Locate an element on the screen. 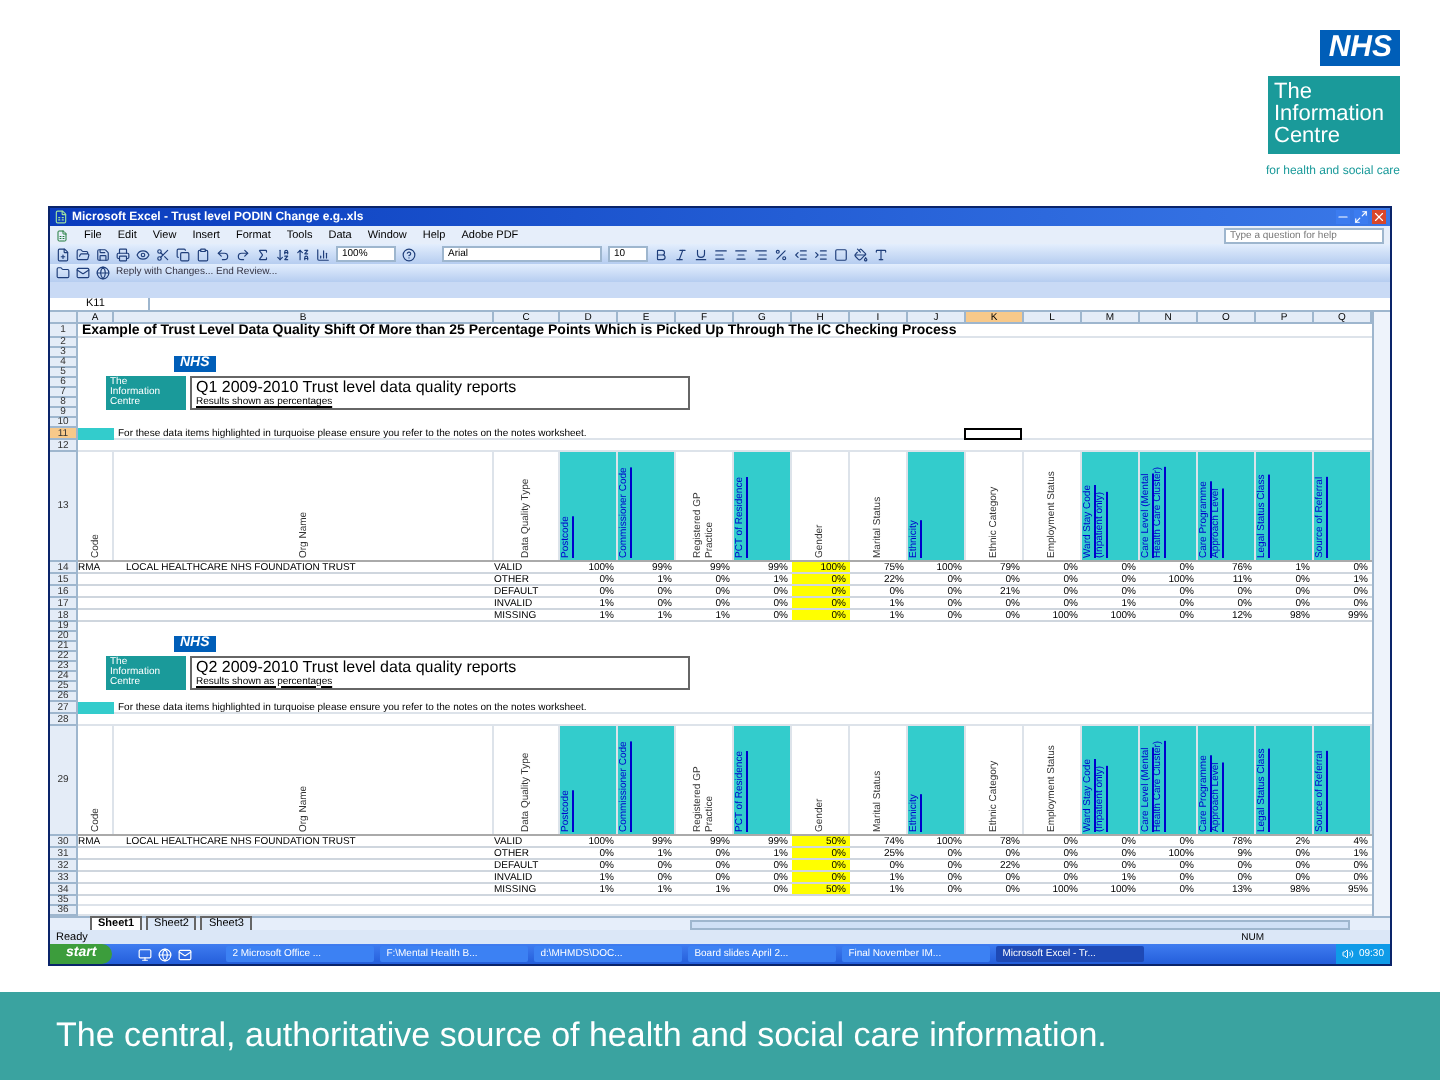 Image resolution: width=1440 pixels, height=1080 pixels. desktop-icon is located at coordinates (145, 954).